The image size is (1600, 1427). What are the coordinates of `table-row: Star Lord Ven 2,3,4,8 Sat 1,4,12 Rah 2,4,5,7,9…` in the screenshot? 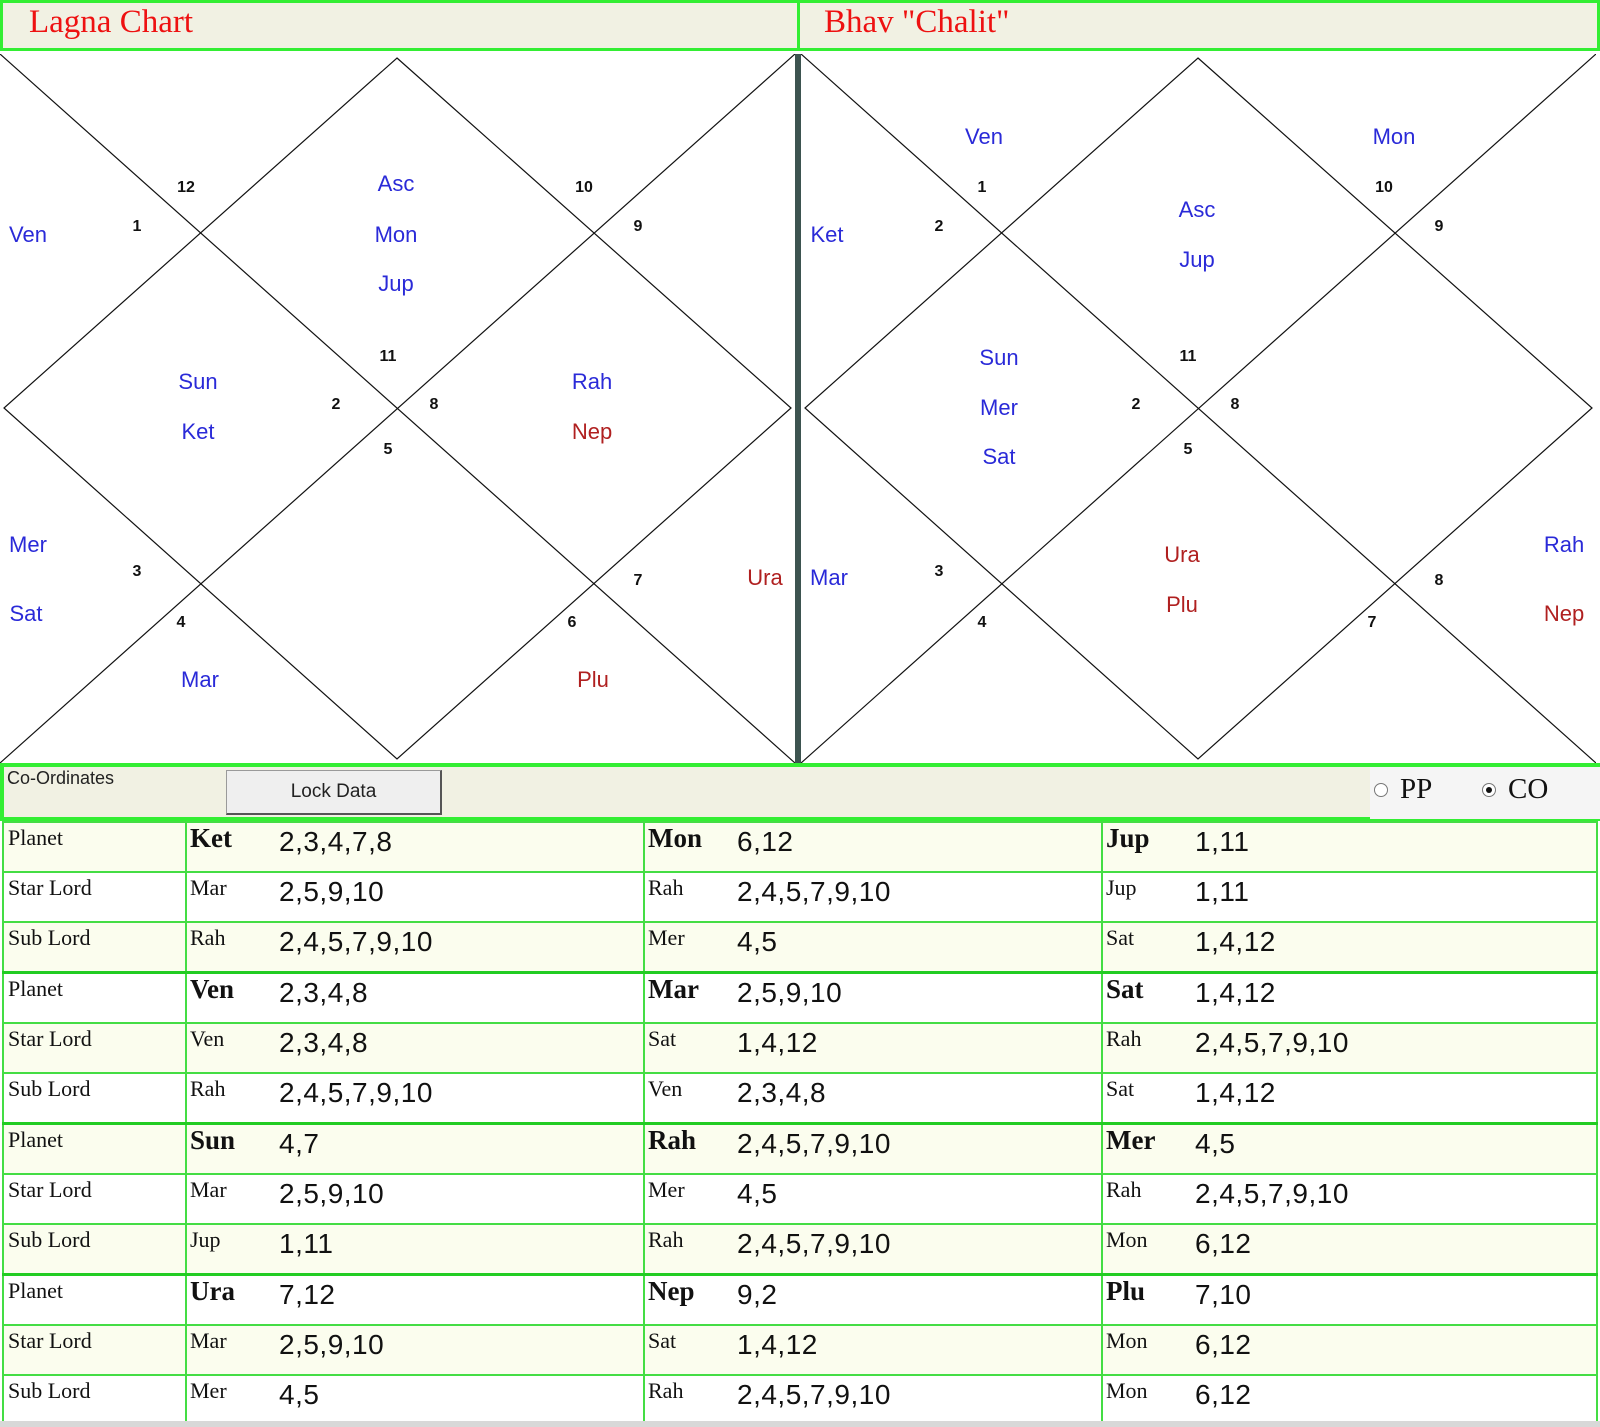 It's located at (800, 1048).